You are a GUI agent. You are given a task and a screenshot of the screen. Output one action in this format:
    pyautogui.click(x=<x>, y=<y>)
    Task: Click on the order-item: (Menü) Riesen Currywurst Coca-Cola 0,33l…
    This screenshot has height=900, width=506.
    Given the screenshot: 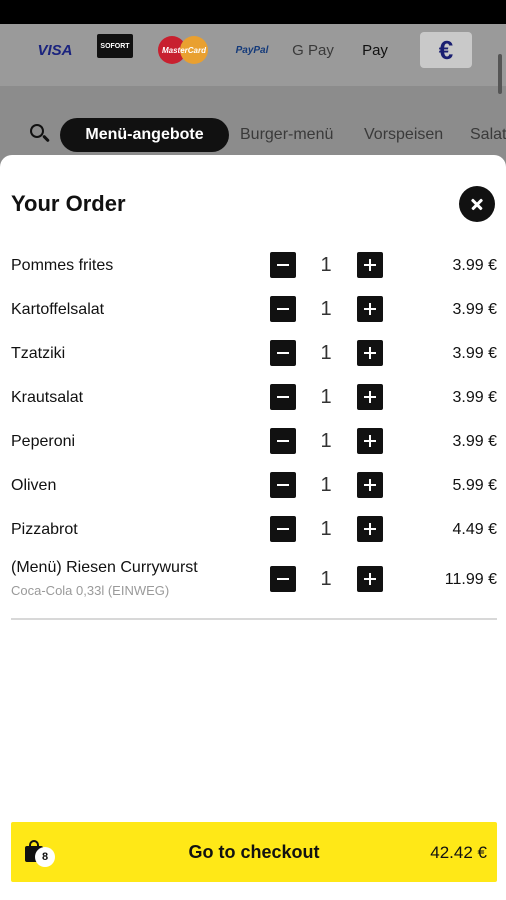 What is the action you would take?
    pyautogui.click(x=253, y=581)
    